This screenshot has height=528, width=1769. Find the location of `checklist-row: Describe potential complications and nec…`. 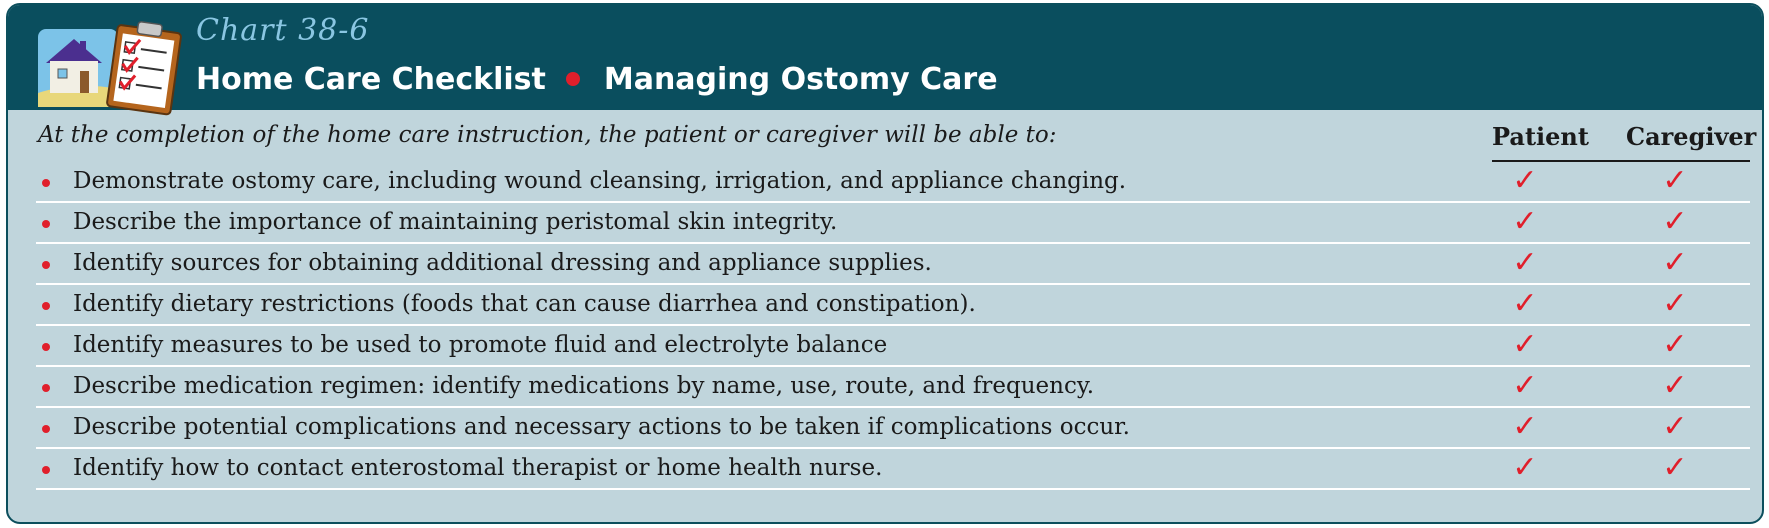

checklist-row: Describe potential complications and nec… is located at coordinates (893, 428).